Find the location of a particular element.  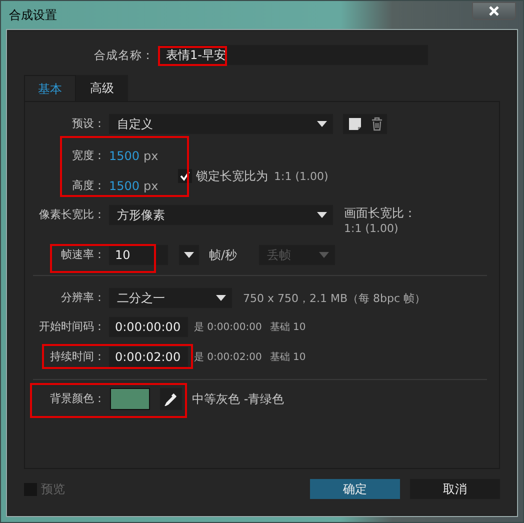

field-label: 合成名称： is located at coordinates (124, 55).